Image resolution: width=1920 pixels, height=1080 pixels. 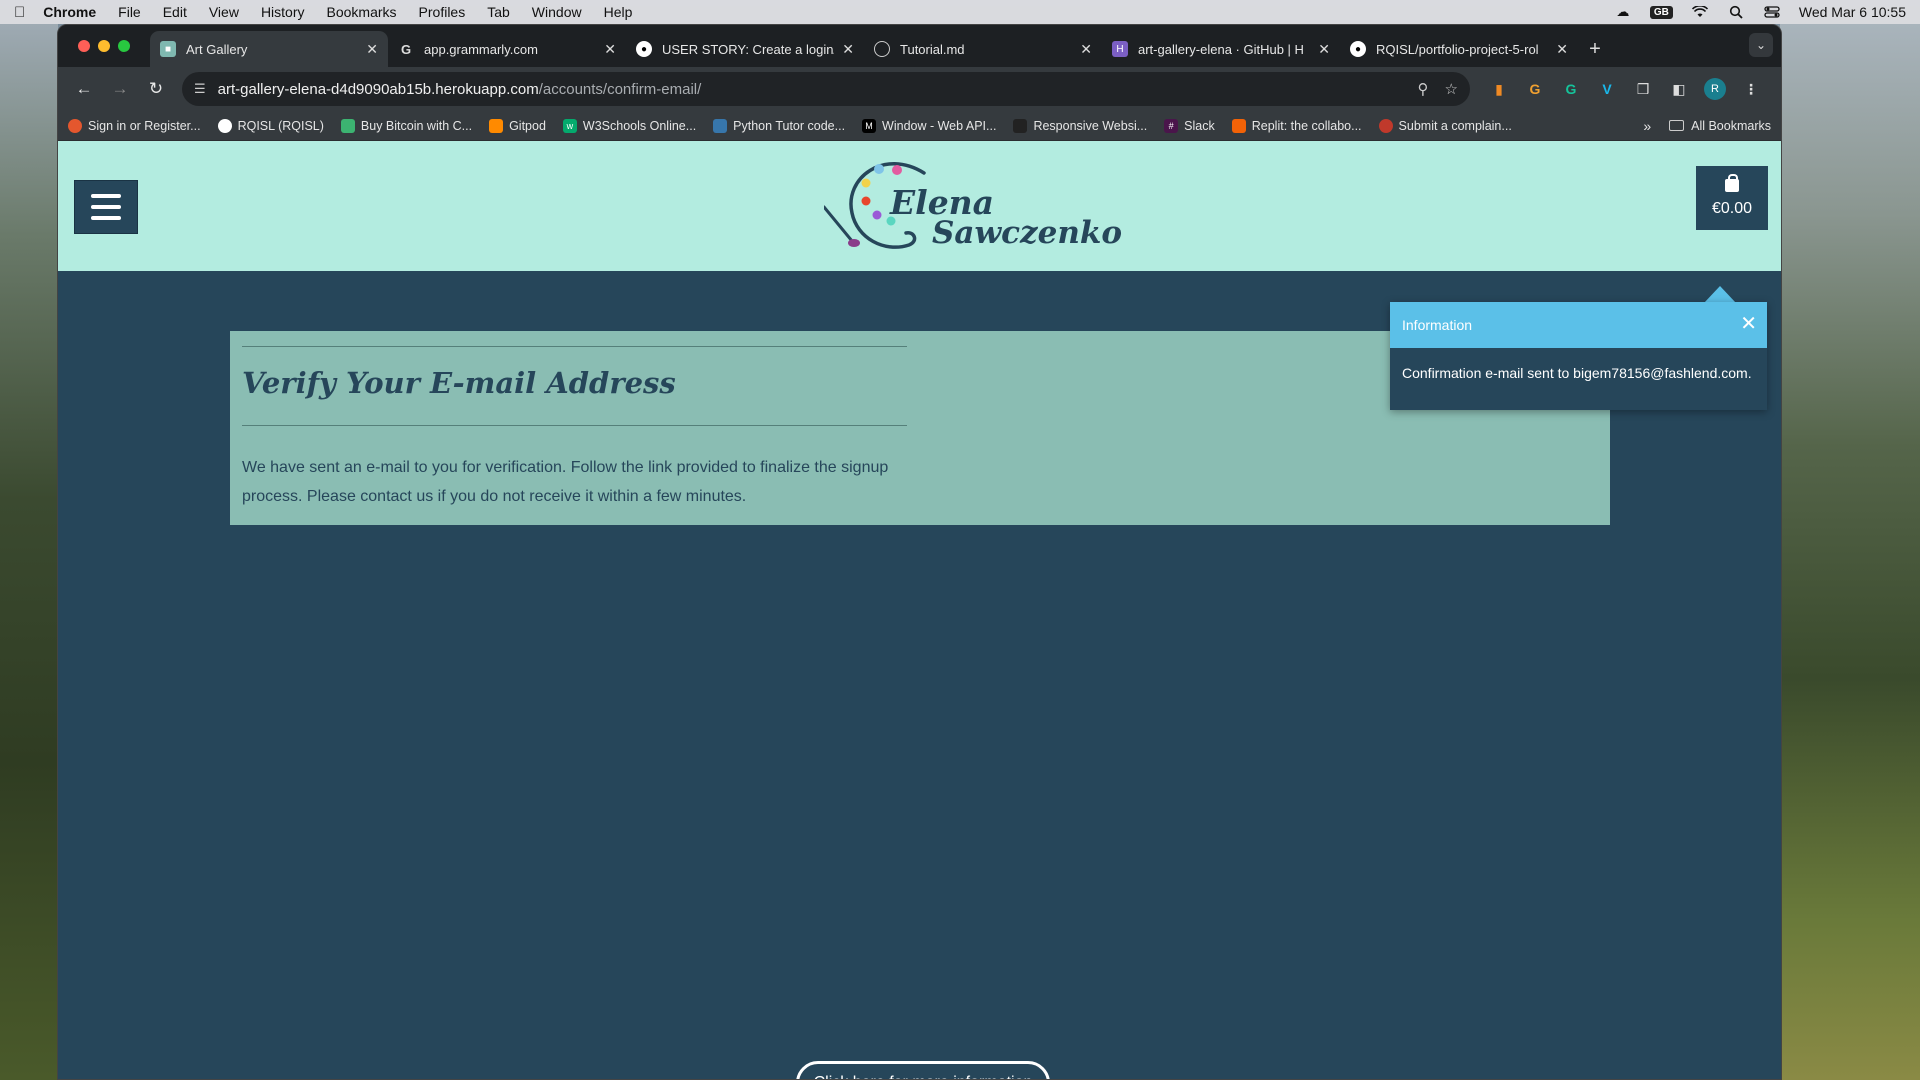 I want to click on bookmark-star-icon: ☆, so click(x=1451, y=89).